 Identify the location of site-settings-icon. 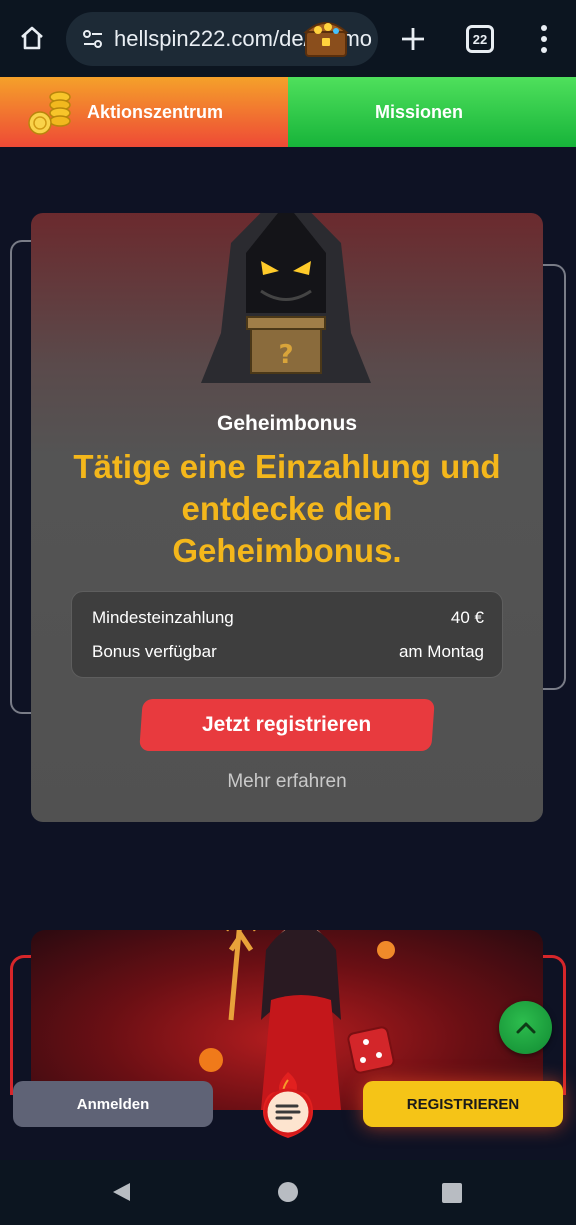
(93, 39).